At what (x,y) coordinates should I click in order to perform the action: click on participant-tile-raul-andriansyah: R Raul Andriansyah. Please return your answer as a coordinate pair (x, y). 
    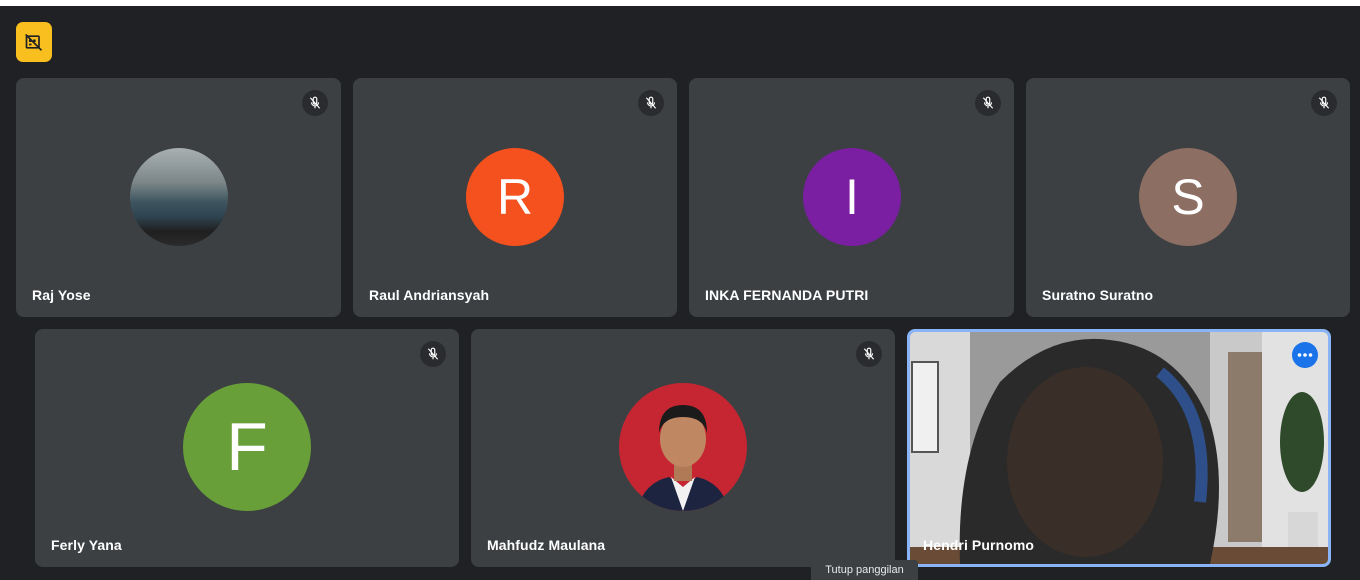
    Looking at the image, I should click on (515, 197).